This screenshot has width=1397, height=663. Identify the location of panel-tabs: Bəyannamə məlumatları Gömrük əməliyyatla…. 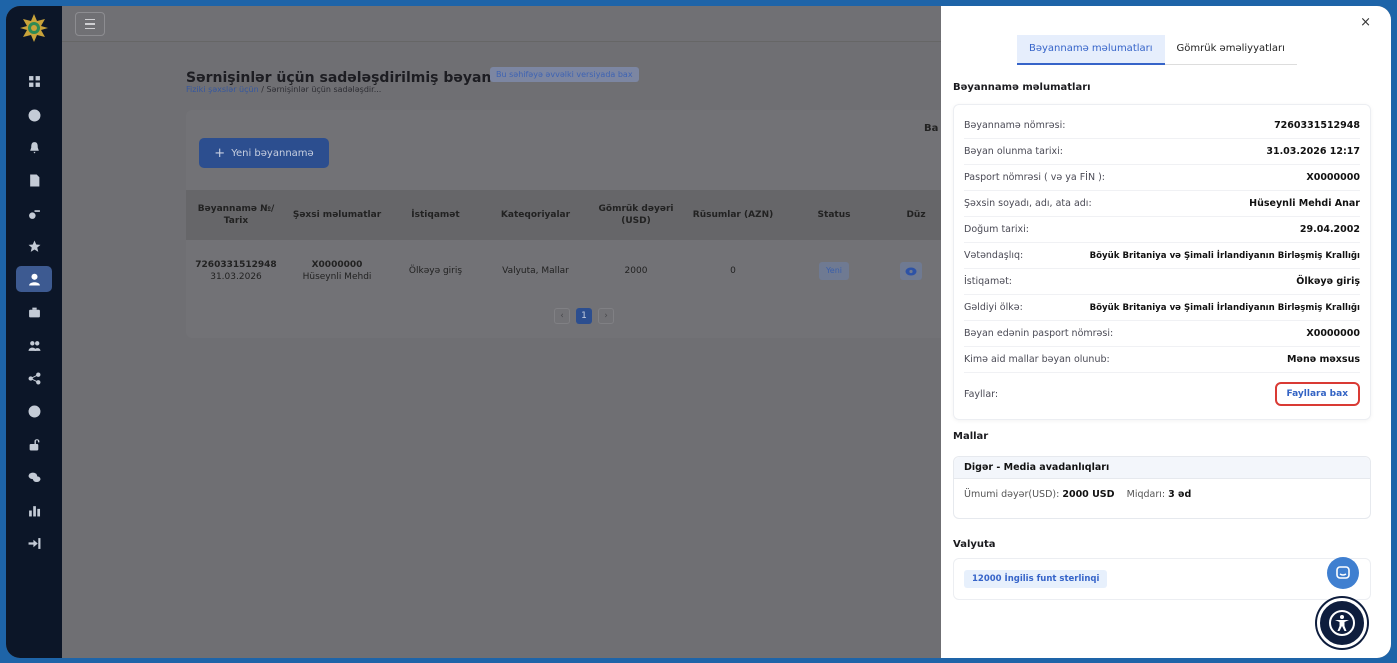
(1157, 50).